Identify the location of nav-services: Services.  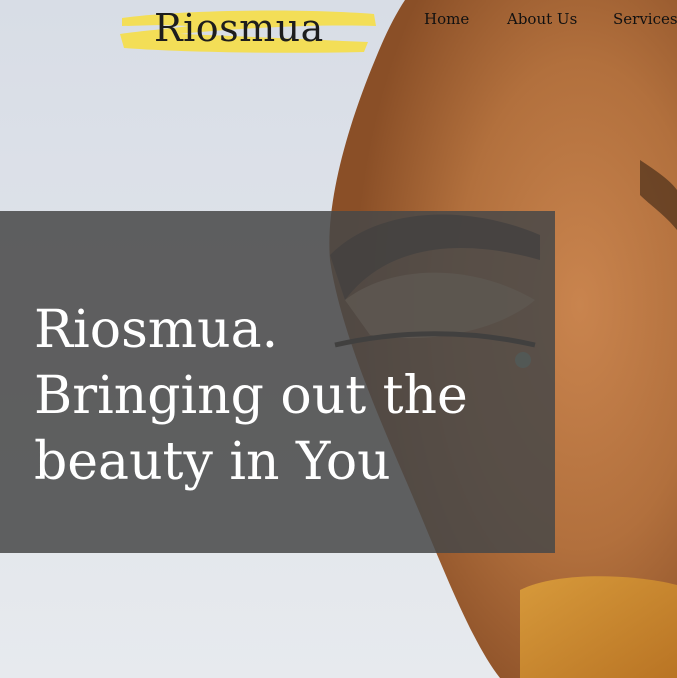
(645, 19).